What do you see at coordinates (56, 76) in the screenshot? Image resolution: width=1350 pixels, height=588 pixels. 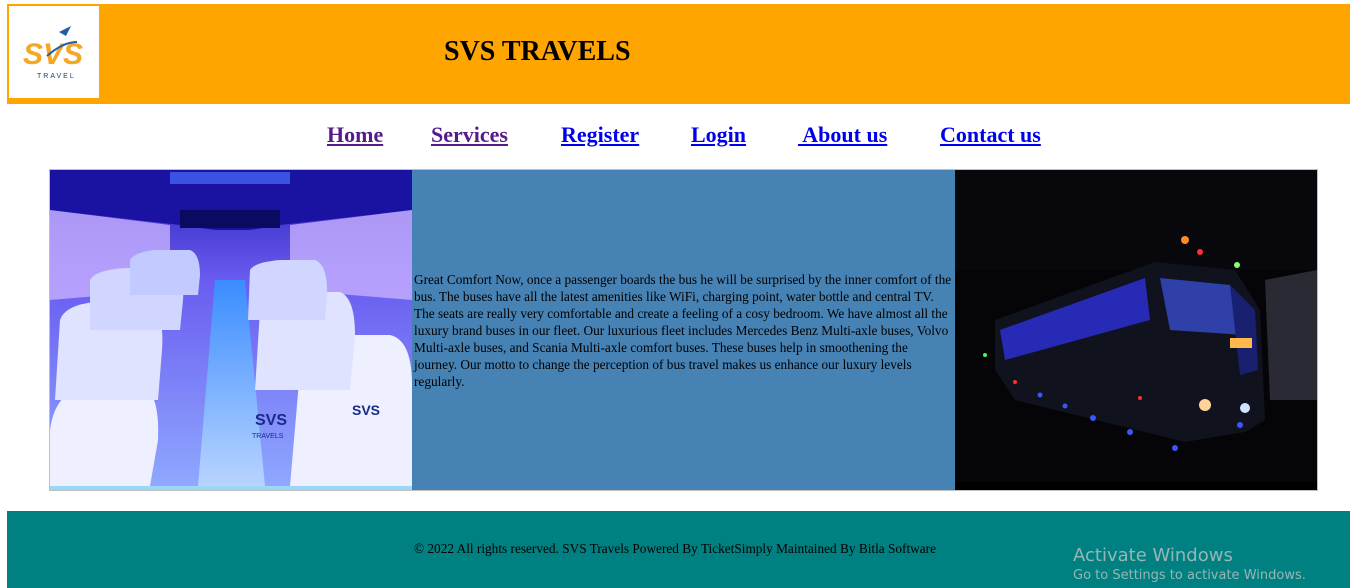 I see `logo-subtext: TRAVEL` at bounding box center [56, 76].